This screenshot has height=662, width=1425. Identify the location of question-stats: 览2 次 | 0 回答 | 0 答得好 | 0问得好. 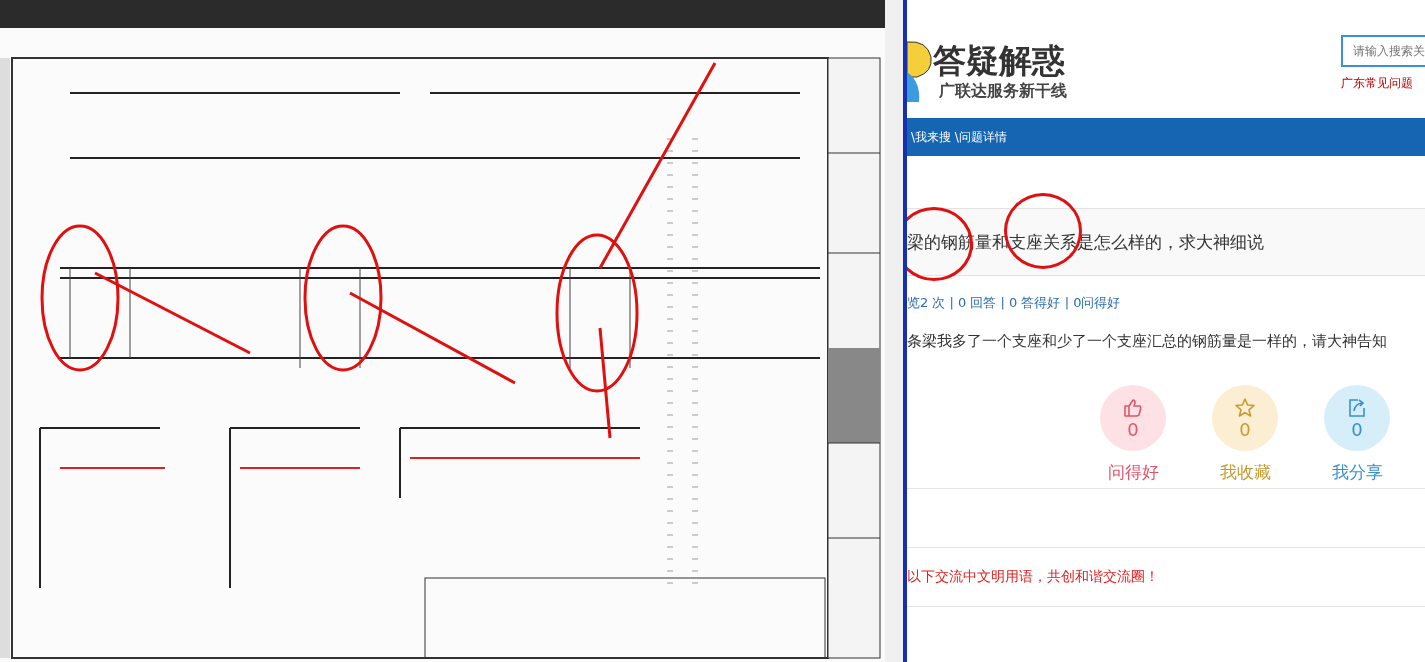
(1014, 303).